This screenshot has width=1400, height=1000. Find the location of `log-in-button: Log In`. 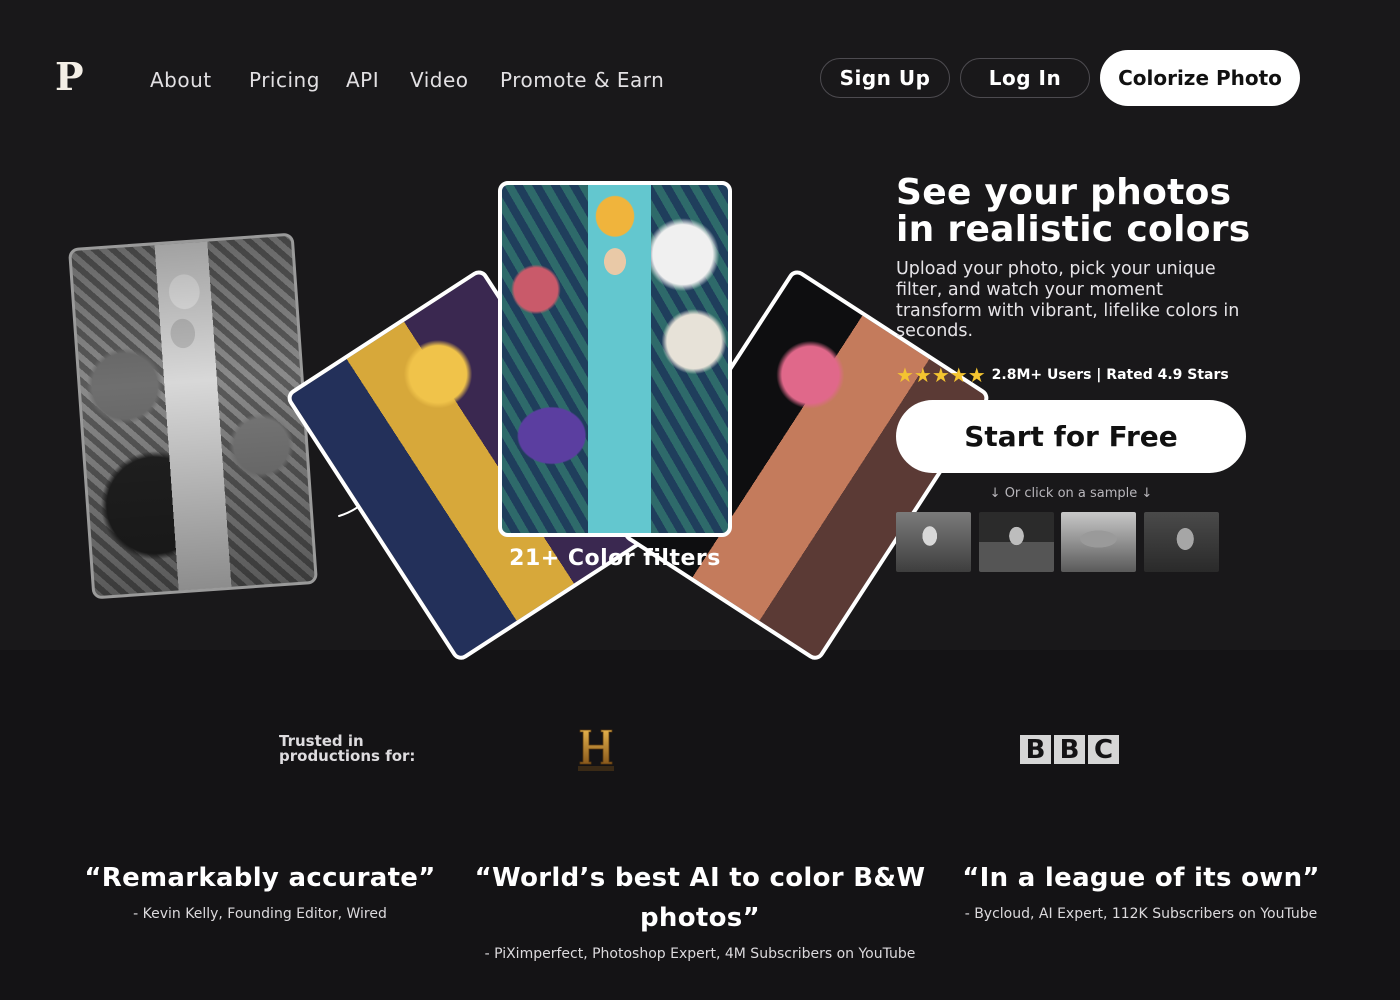

log-in-button: Log In is located at coordinates (1025, 78).